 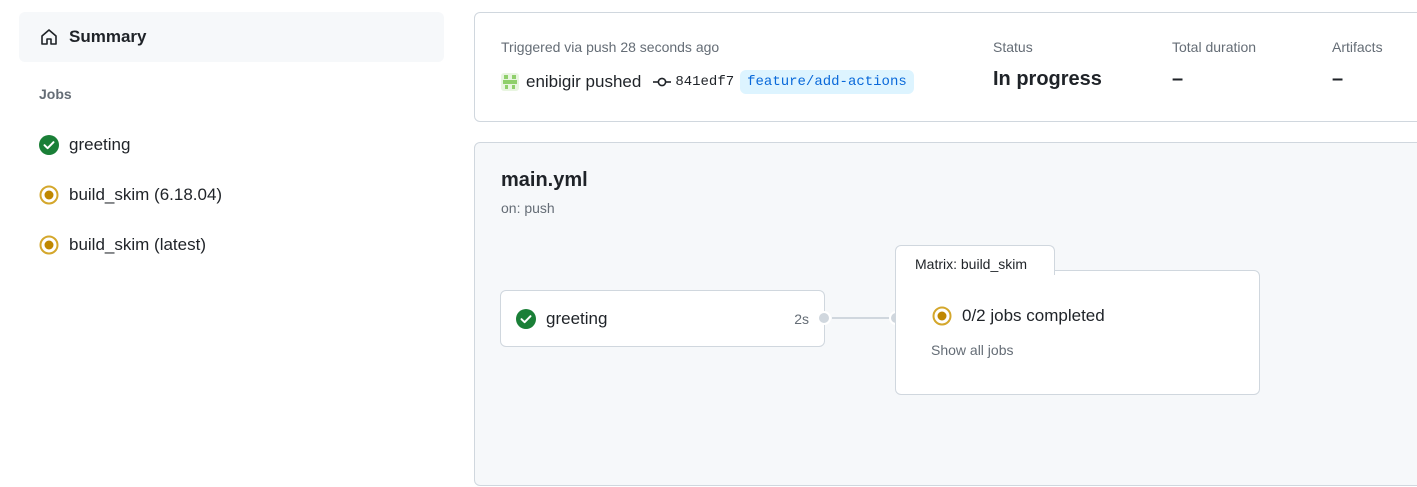 What do you see at coordinates (49, 37) in the screenshot?
I see `home-icon` at bounding box center [49, 37].